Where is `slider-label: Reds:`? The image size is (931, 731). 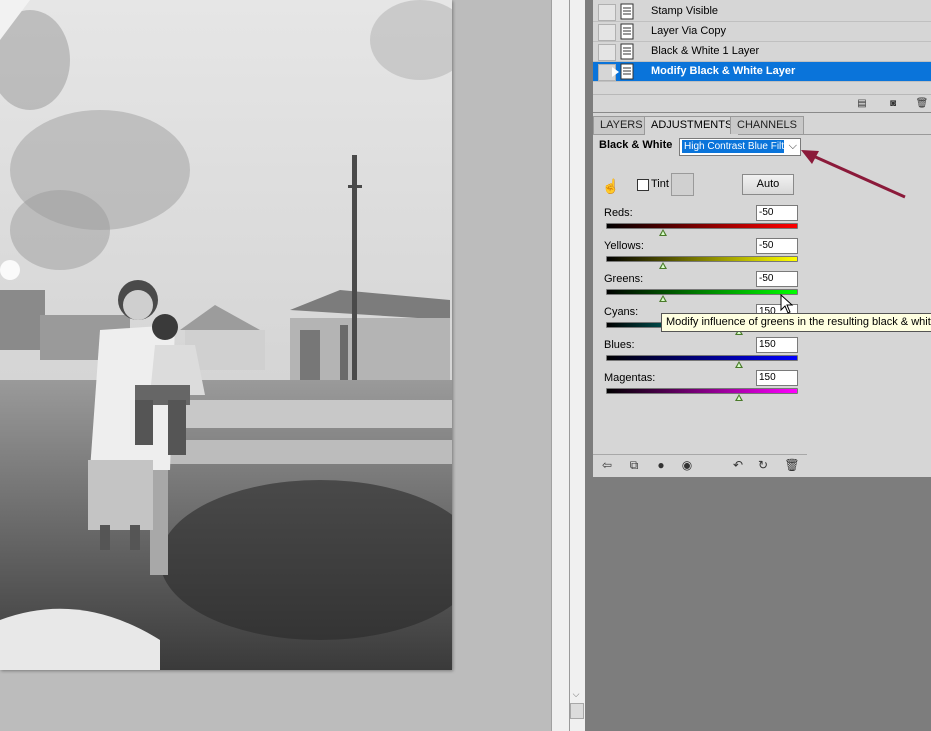 slider-label: Reds: is located at coordinates (618, 213).